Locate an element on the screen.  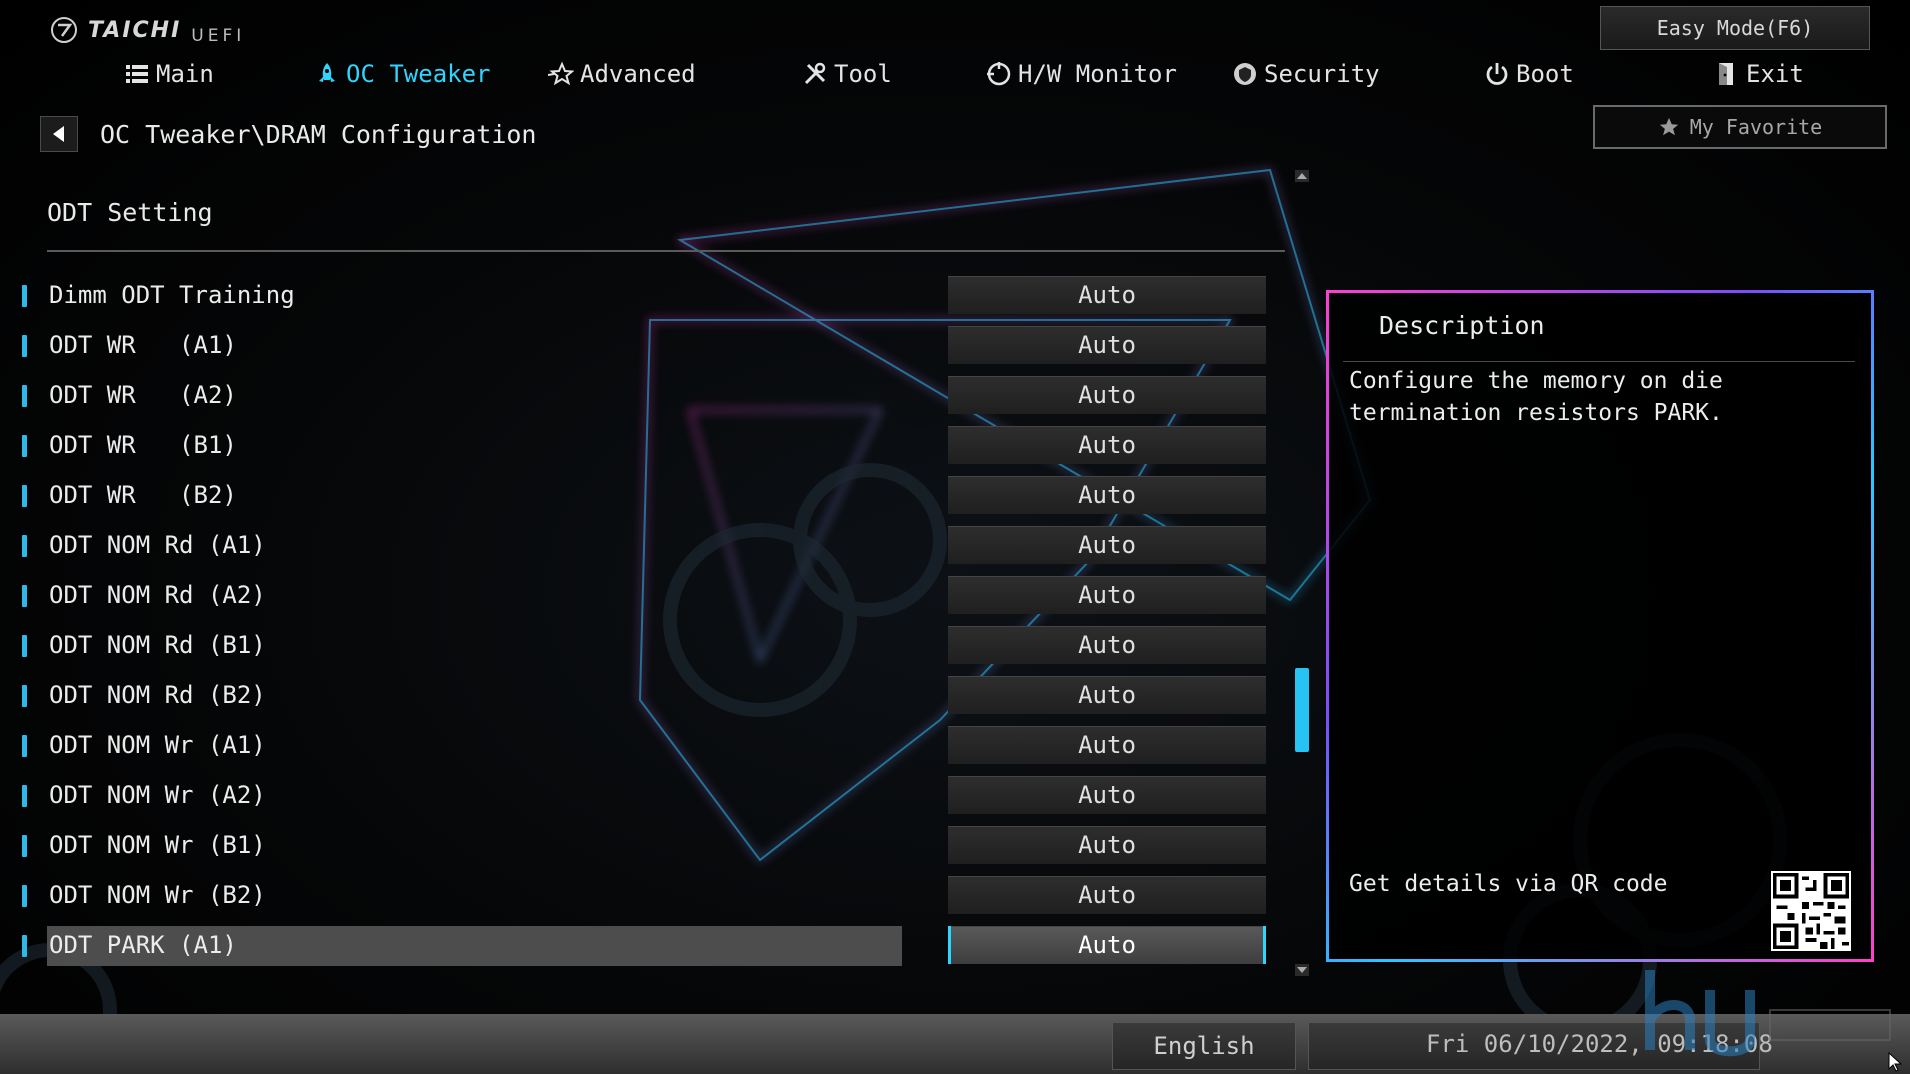
language-button: English is located at coordinates (1204, 1046).